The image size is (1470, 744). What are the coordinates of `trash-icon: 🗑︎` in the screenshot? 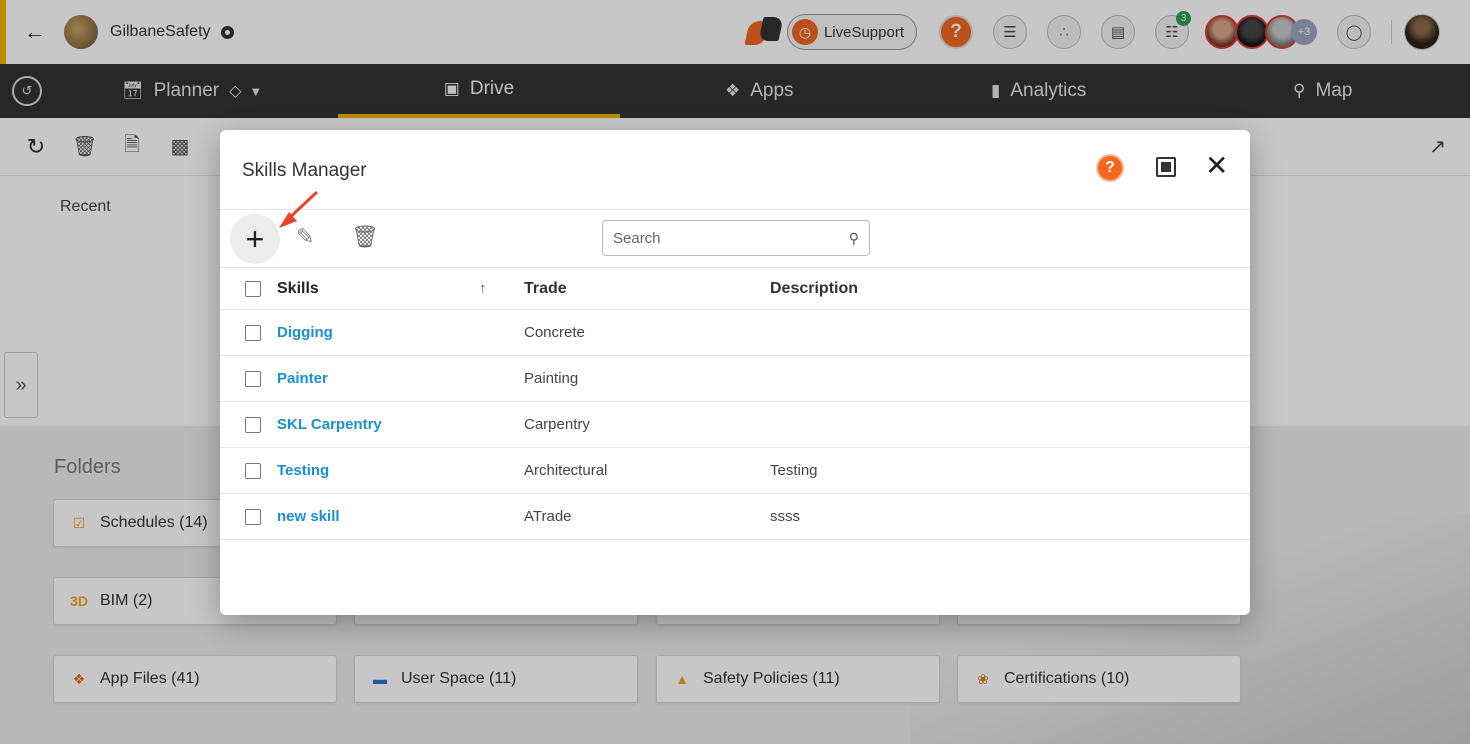 It's located at (365, 237).